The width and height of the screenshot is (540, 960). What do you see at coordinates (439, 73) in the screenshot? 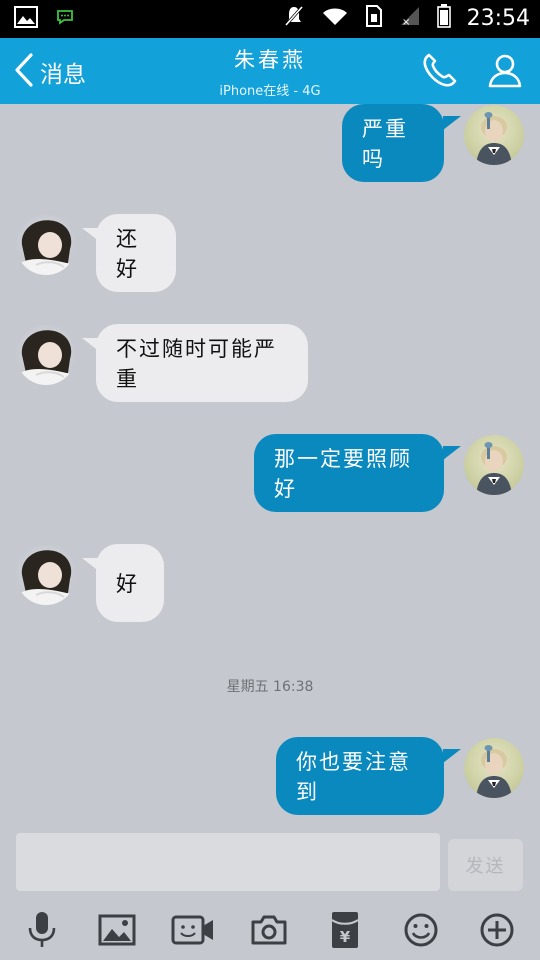
I see `phone-icon` at bounding box center [439, 73].